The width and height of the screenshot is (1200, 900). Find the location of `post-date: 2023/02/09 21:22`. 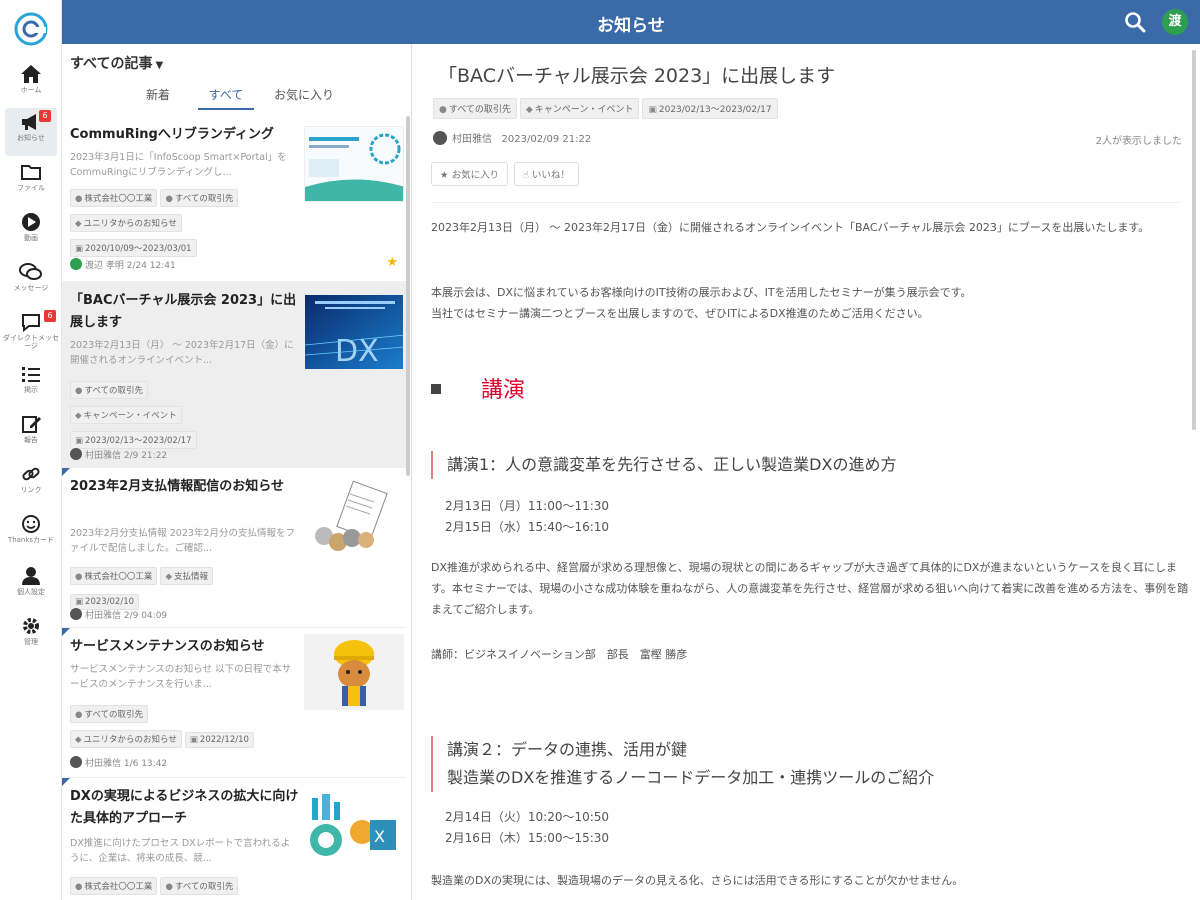

post-date: 2023/02/09 21:22 is located at coordinates (546, 139).